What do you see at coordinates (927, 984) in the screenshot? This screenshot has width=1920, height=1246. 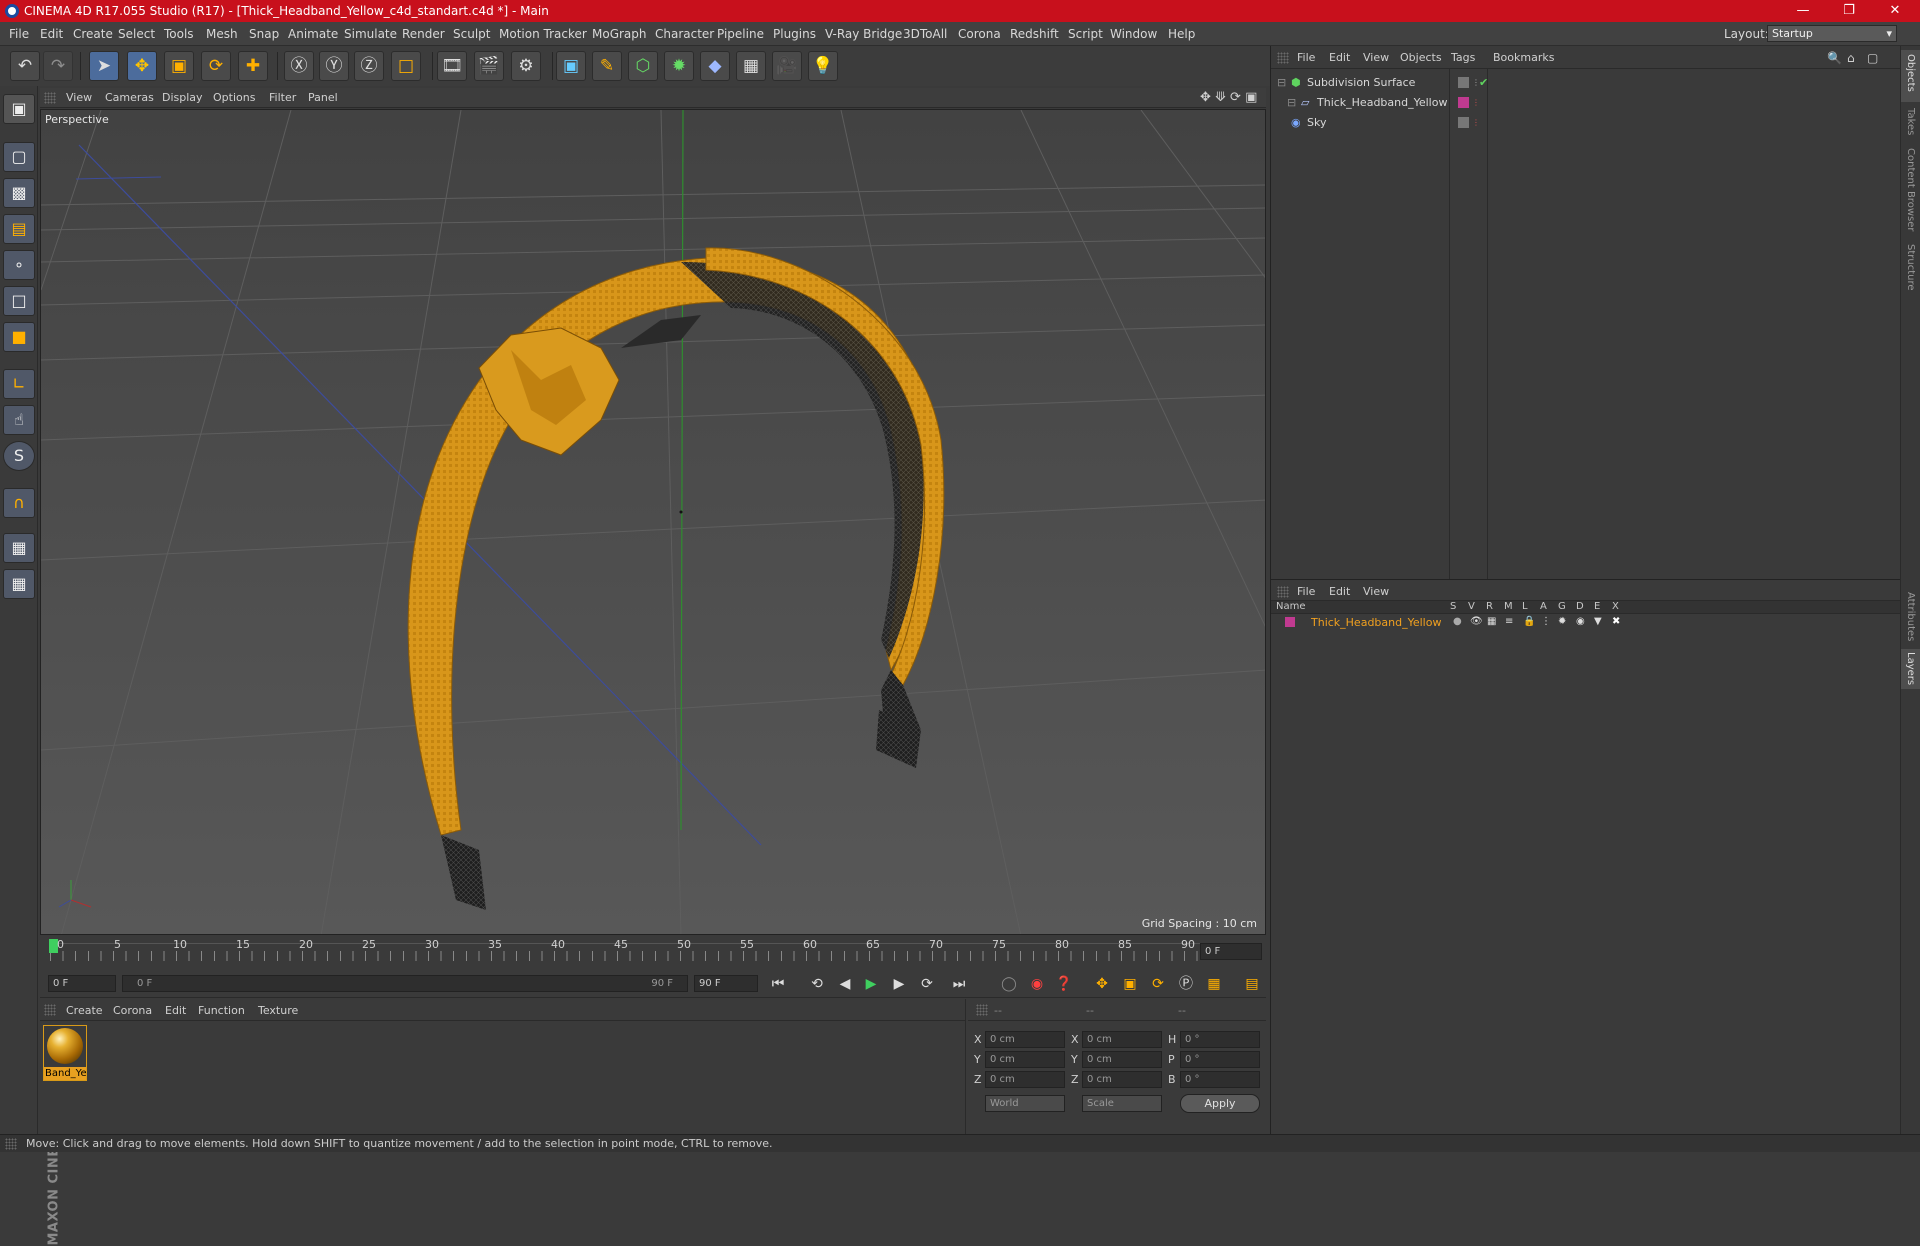 I see `next-key-button: ⟳` at bounding box center [927, 984].